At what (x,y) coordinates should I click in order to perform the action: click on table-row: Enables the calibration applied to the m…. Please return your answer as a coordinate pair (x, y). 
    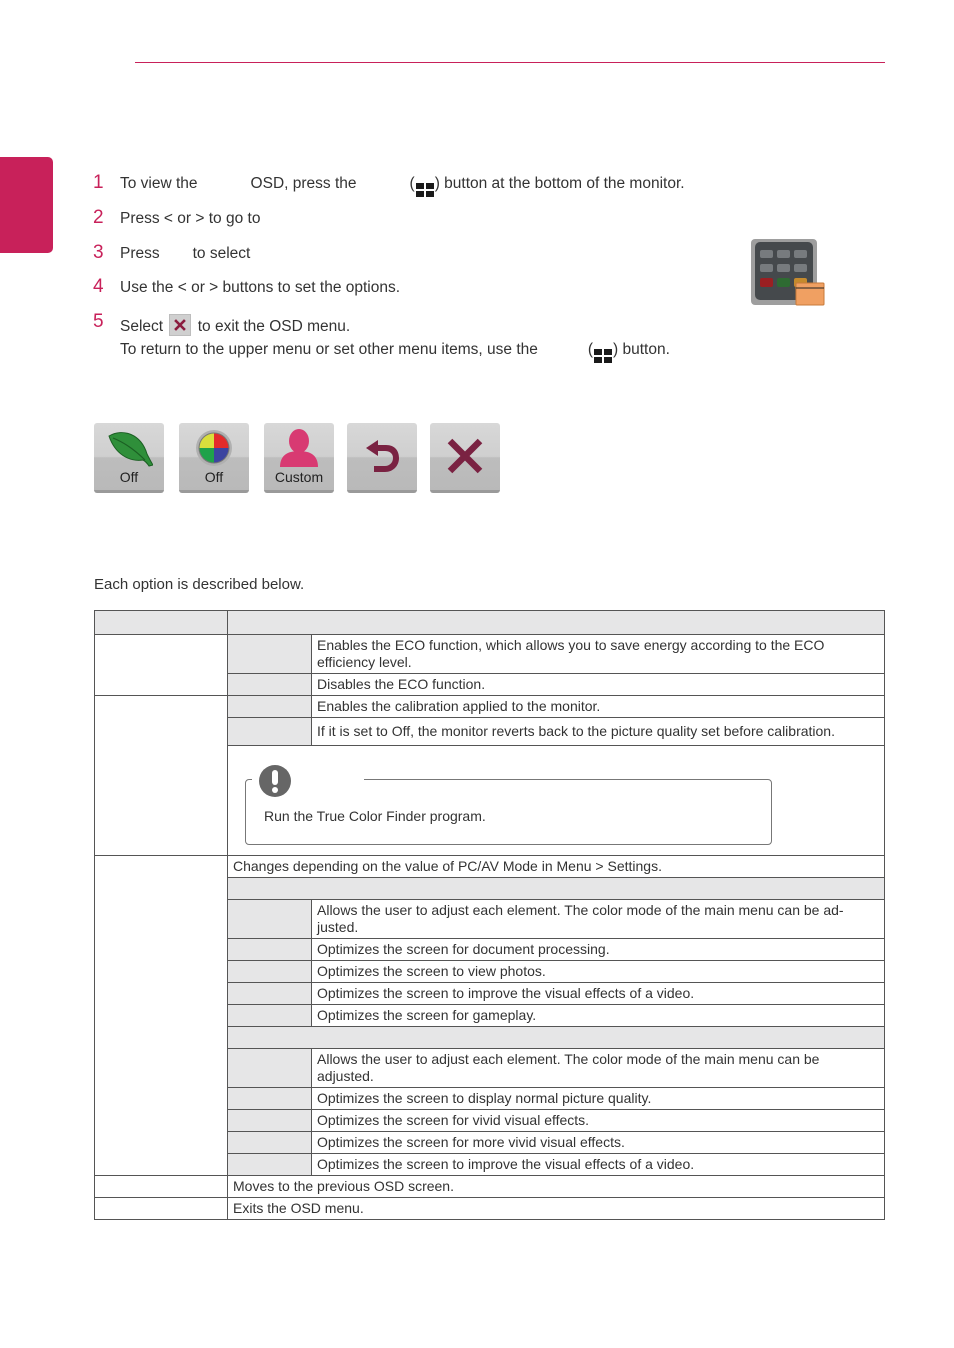
    Looking at the image, I should click on (489, 775).